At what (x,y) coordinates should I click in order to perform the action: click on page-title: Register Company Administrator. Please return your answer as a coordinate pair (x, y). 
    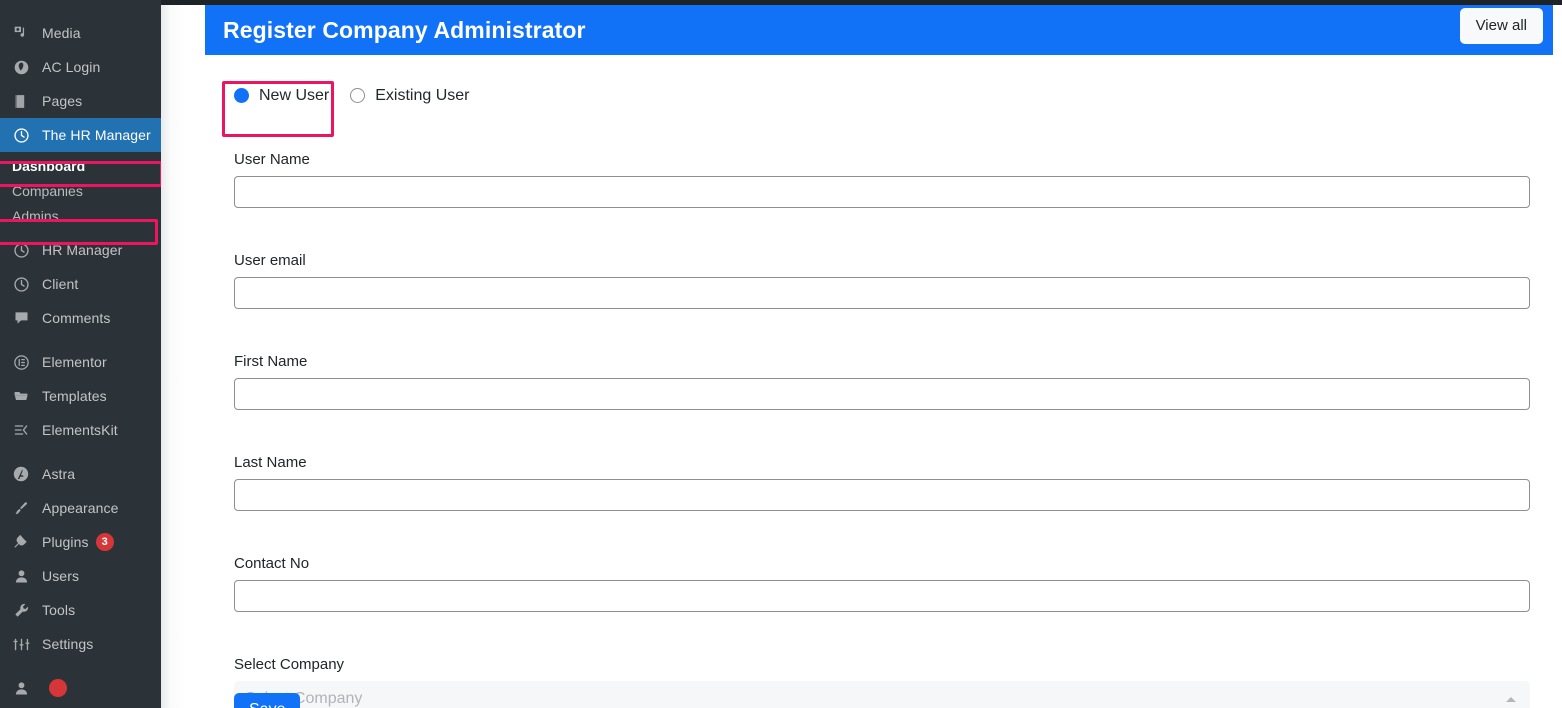
    Looking at the image, I should click on (404, 29).